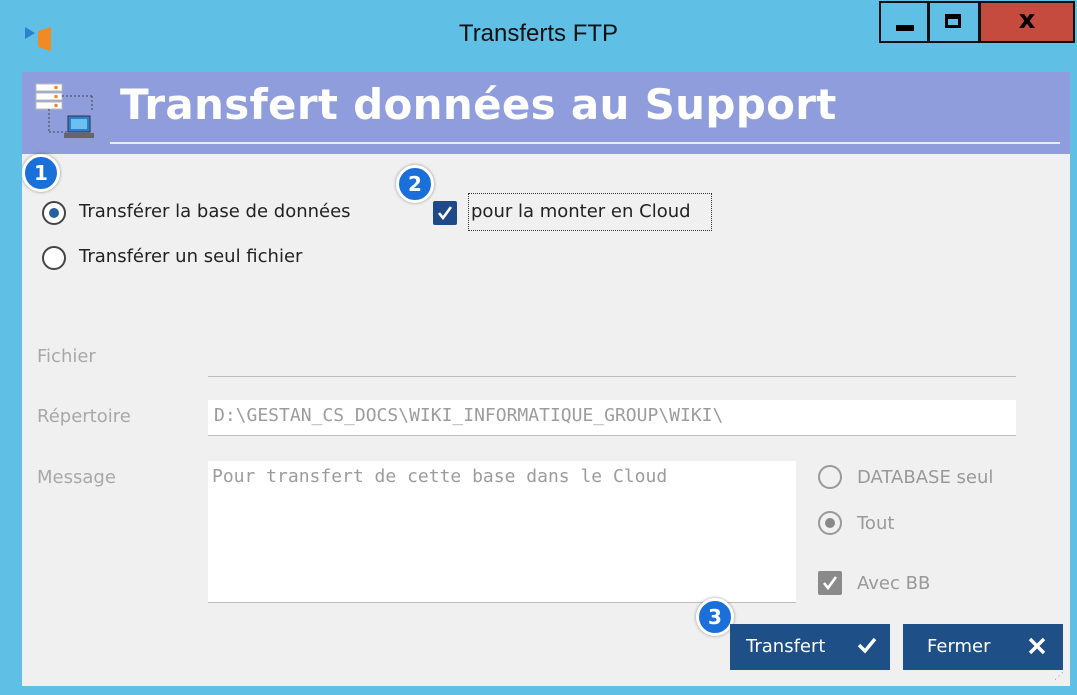 The height and width of the screenshot is (695, 1077). What do you see at coordinates (54, 258) in the screenshot?
I see `transfer-single-file-radio` at bounding box center [54, 258].